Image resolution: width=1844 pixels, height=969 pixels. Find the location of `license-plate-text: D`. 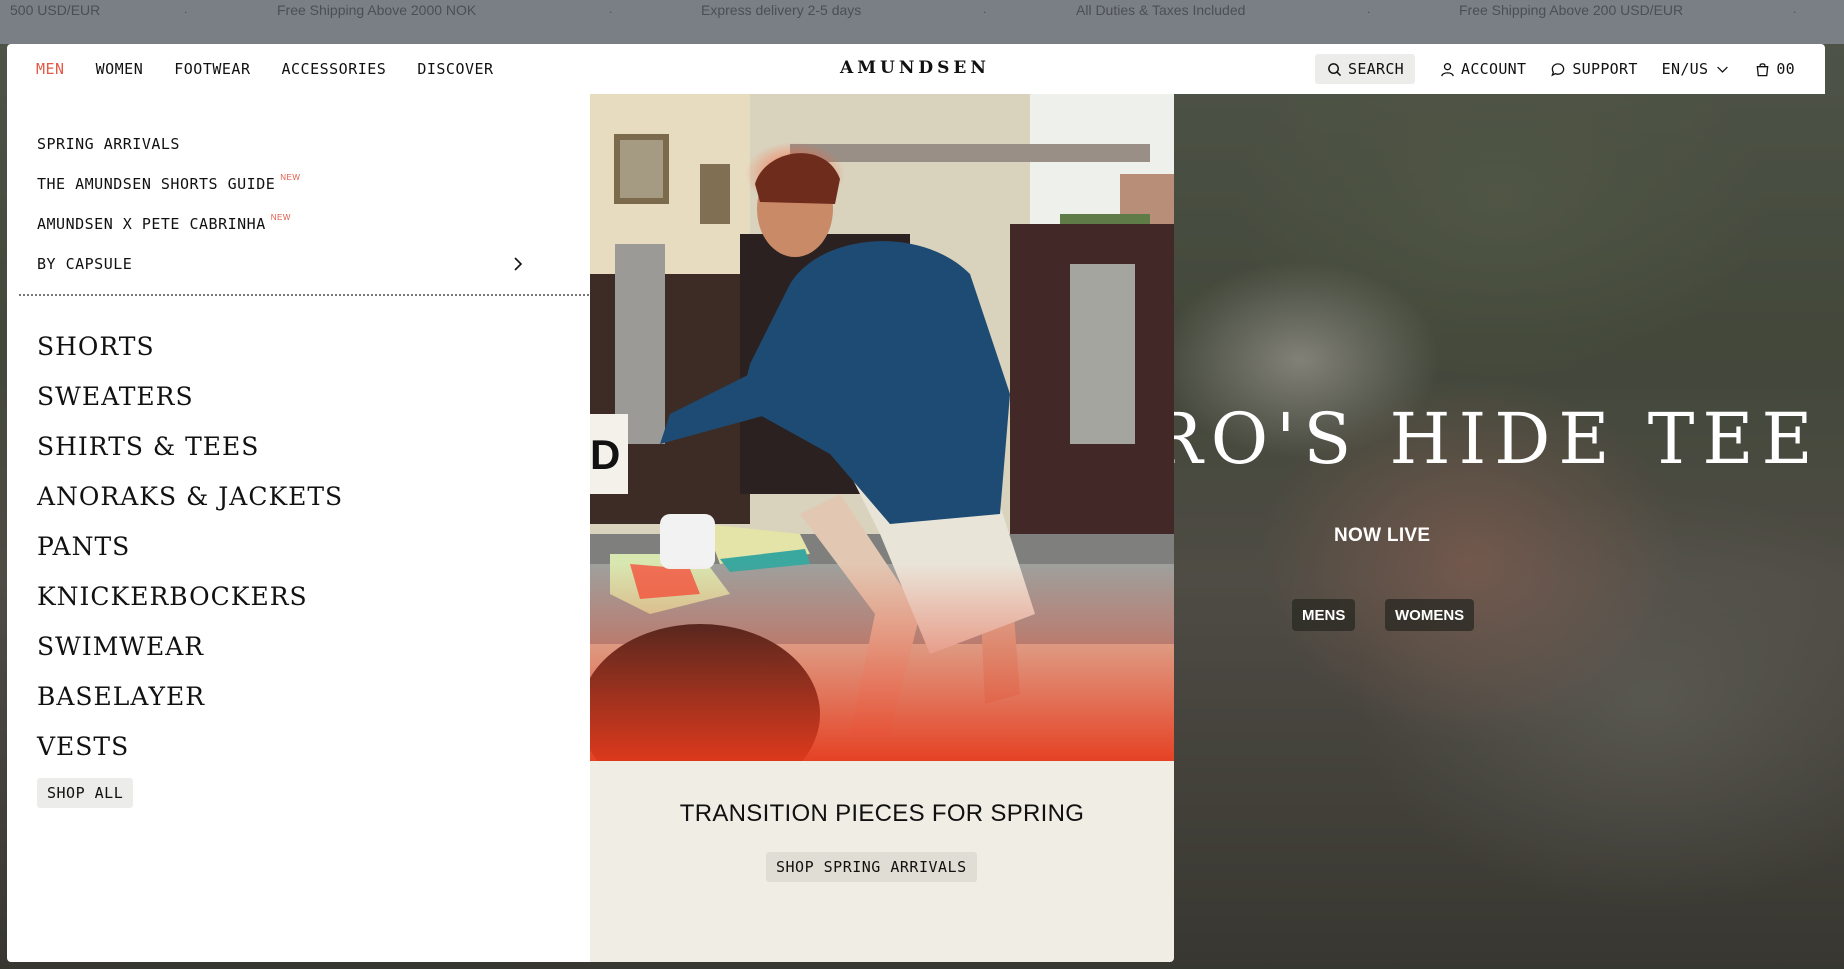

license-plate-text: D is located at coordinates (605, 454).